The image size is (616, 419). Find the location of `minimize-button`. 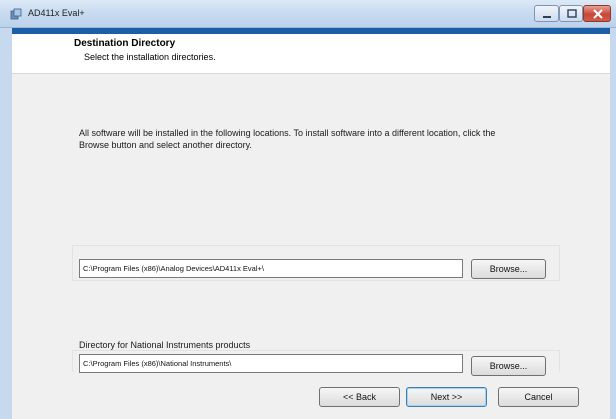

minimize-button is located at coordinates (546, 13).